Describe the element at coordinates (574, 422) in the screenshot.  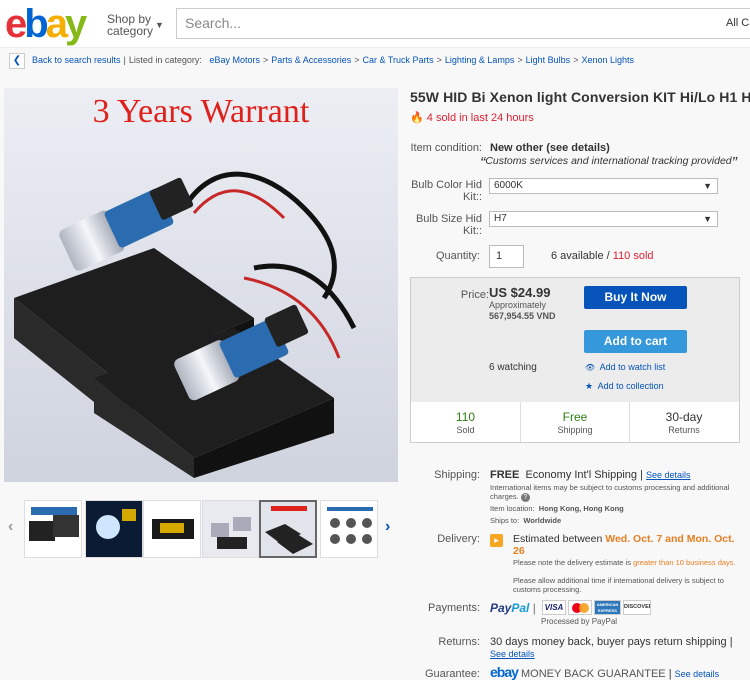
I see `stat-shipping: Free Shipping` at that location.